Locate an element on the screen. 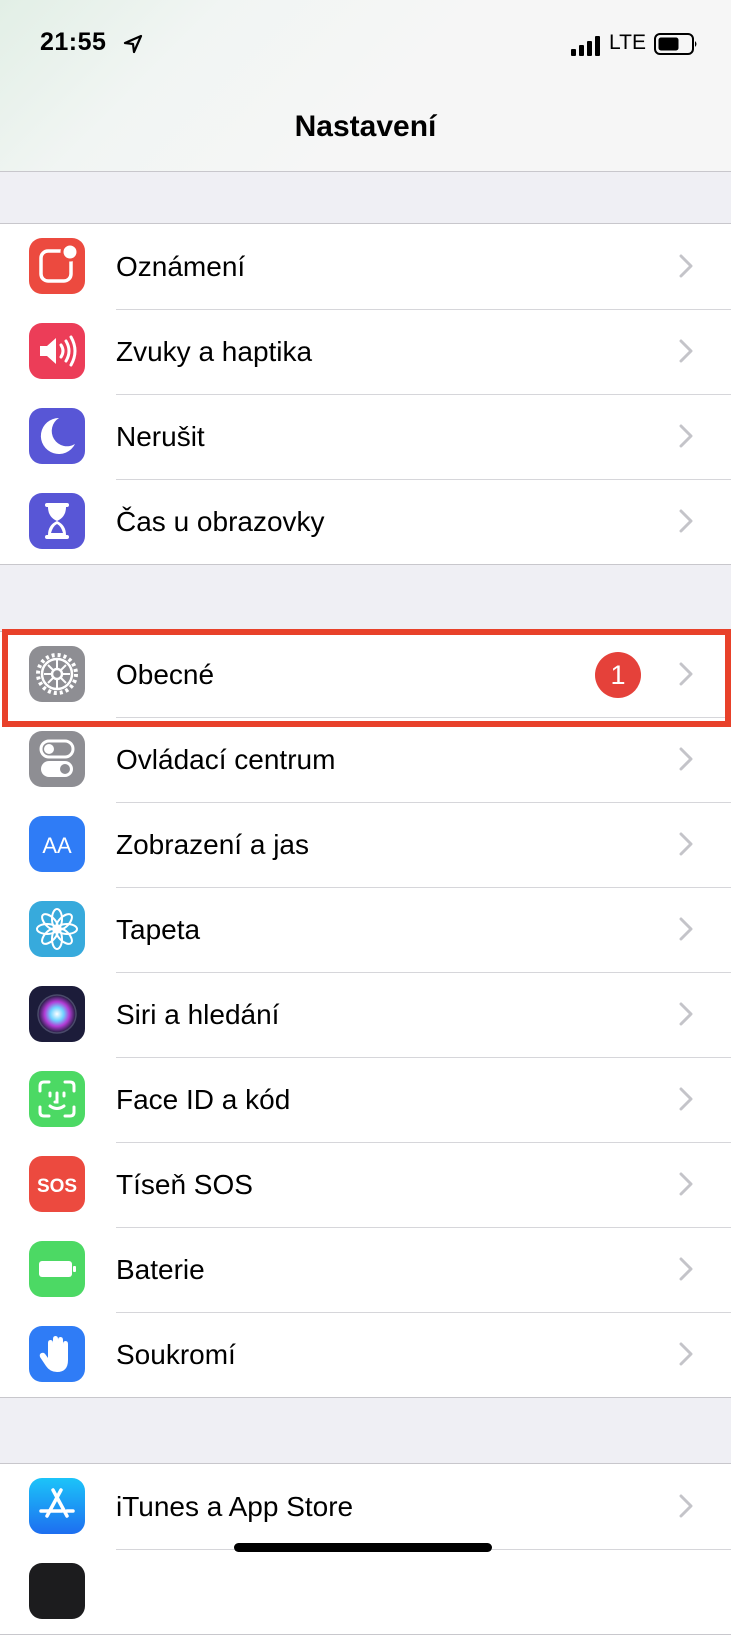 The height and width of the screenshot is (1635, 731). navigation-bar: 21:55 LTE Nastavení is located at coordinates (365, 86).